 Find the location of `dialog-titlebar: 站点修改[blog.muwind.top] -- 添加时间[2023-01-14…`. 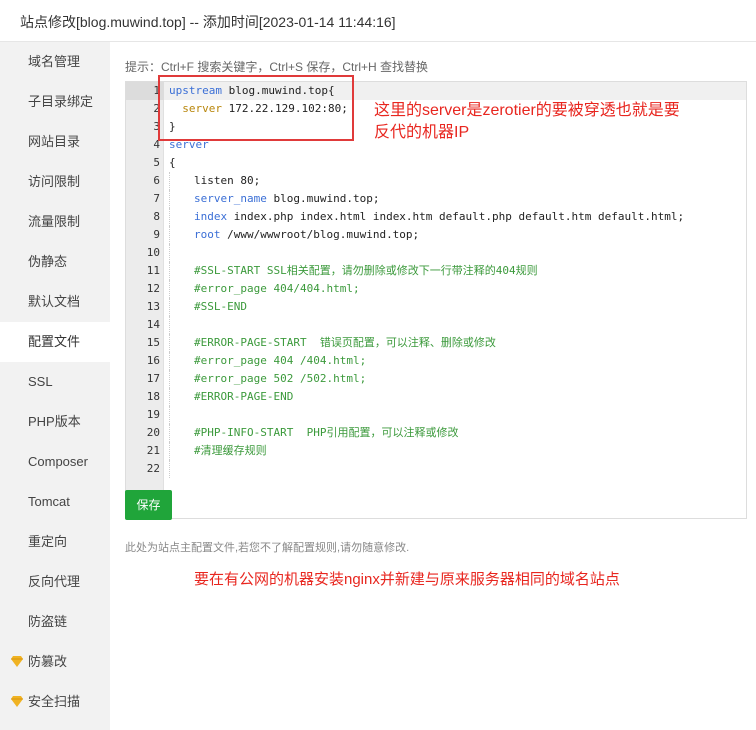

dialog-titlebar: 站点修改[blog.muwind.top] -- 添加时间[2023-01-14… is located at coordinates (378, 21).